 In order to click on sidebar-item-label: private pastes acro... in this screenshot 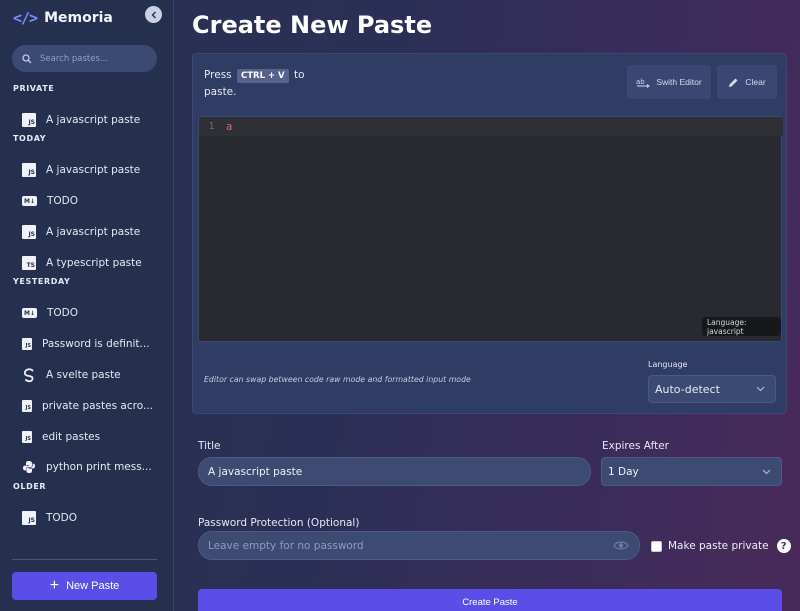, I will do `click(97, 406)`.